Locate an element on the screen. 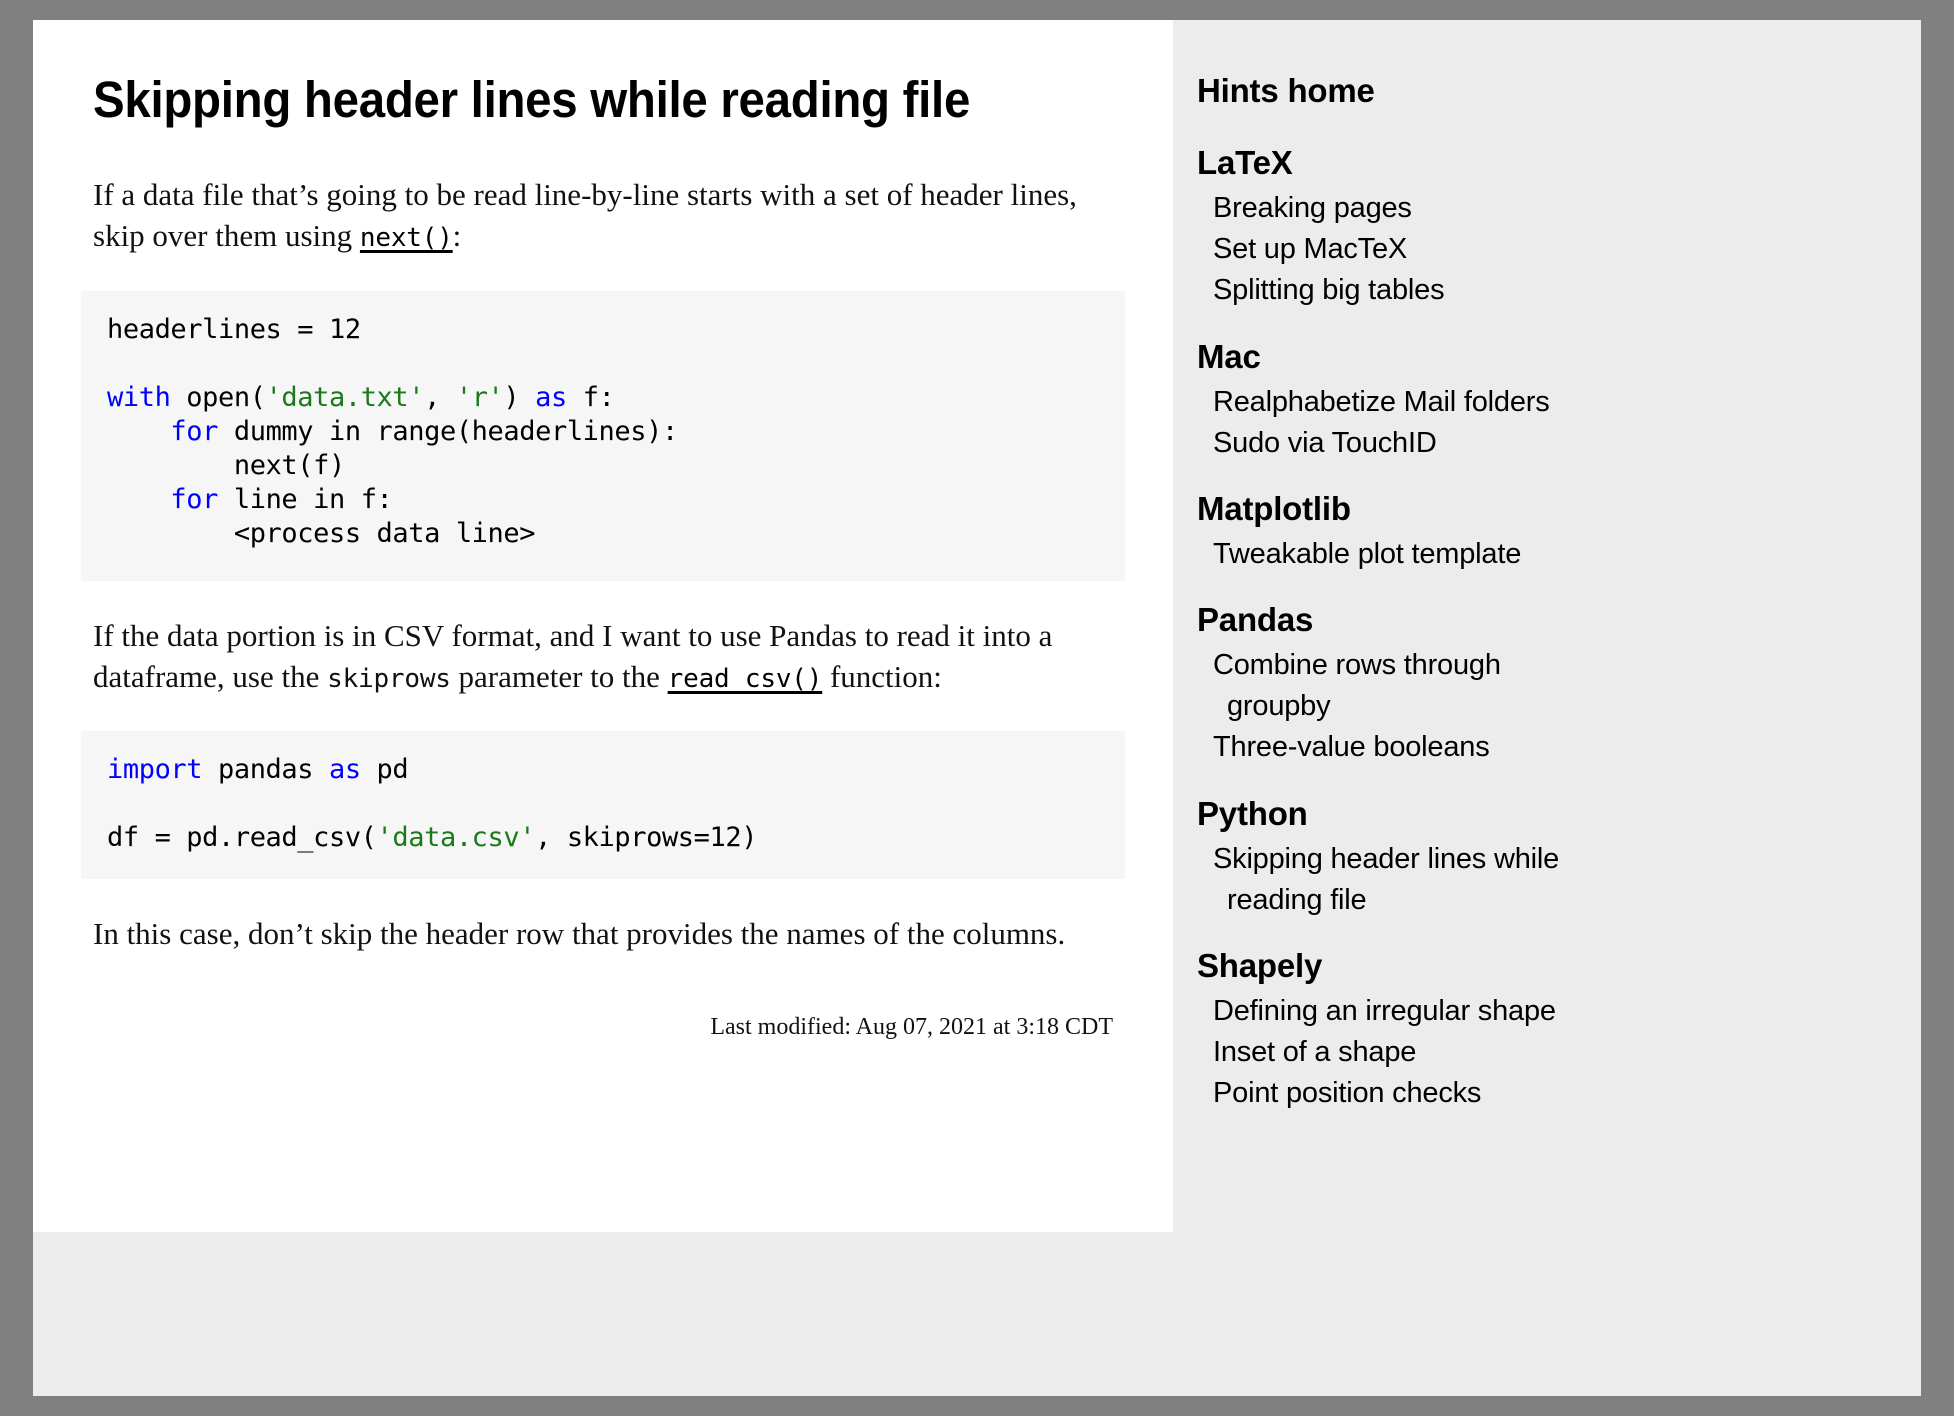  code-df-readcsv: df = pd.read_csv( is located at coordinates (242, 838).